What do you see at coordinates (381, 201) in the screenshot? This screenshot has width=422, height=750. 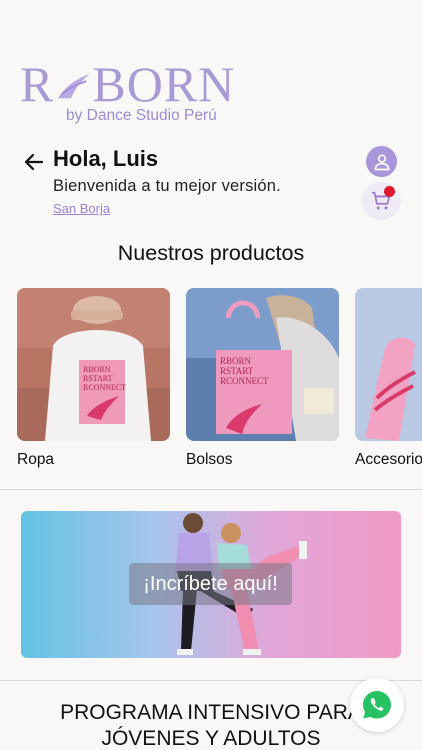 I see `cart-button` at bounding box center [381, 201].